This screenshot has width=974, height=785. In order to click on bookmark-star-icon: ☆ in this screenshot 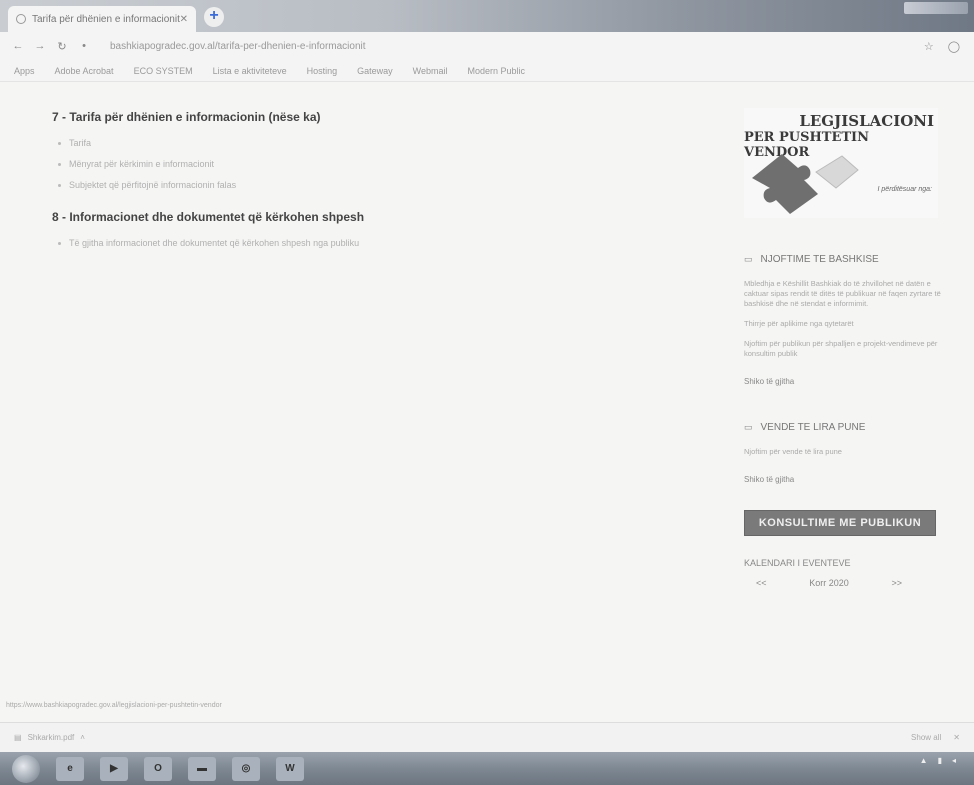, I will do `click(929, 46)`.